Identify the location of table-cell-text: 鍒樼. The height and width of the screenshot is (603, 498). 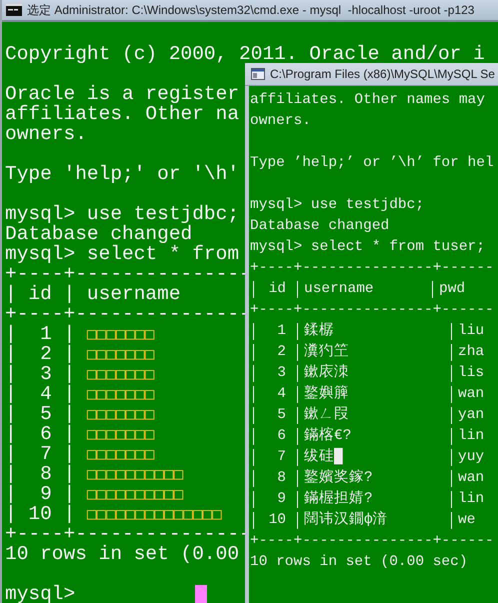
(319, 331).